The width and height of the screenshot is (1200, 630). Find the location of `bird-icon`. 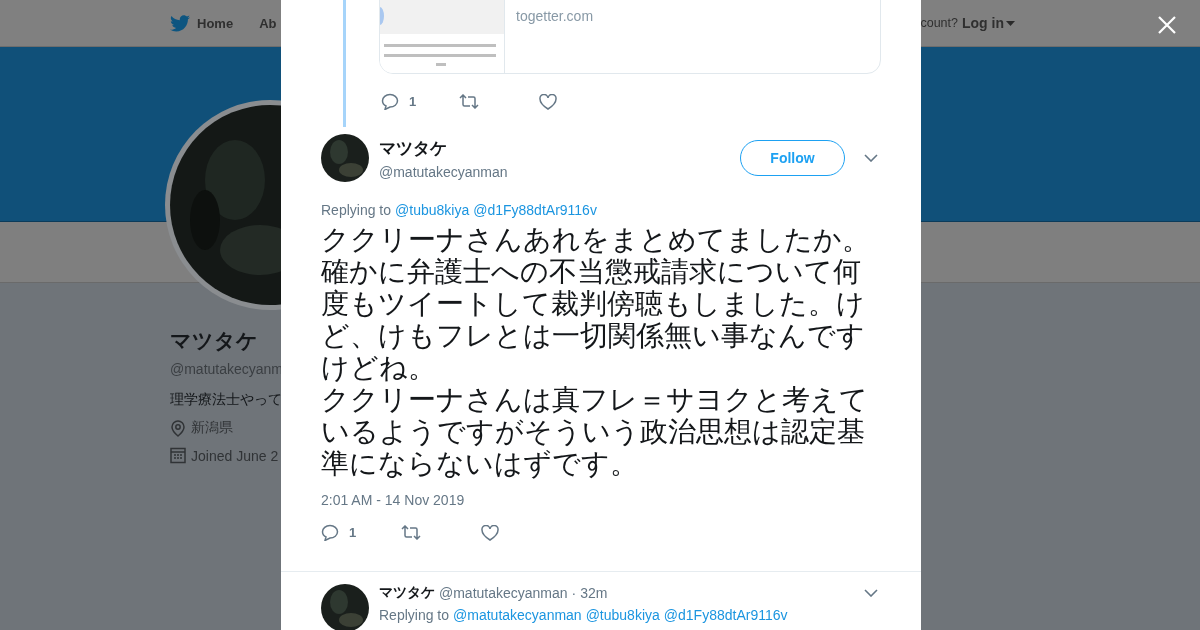

bird-icon is located at coordinates (180, 23).